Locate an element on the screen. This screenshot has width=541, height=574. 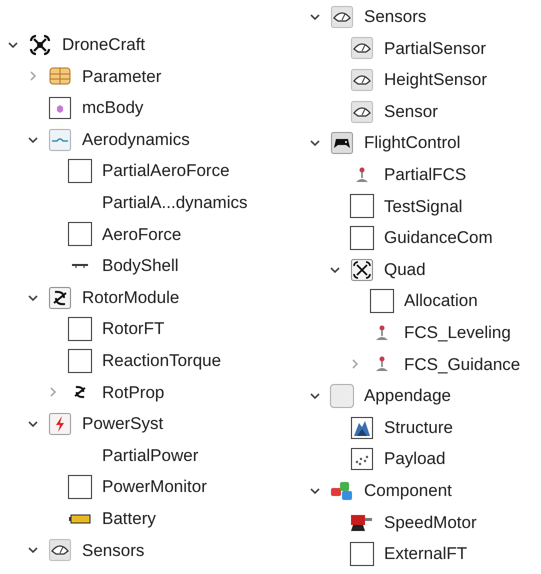
tree-item-label: FCS_Guidance is located at coordinates (462, 365).